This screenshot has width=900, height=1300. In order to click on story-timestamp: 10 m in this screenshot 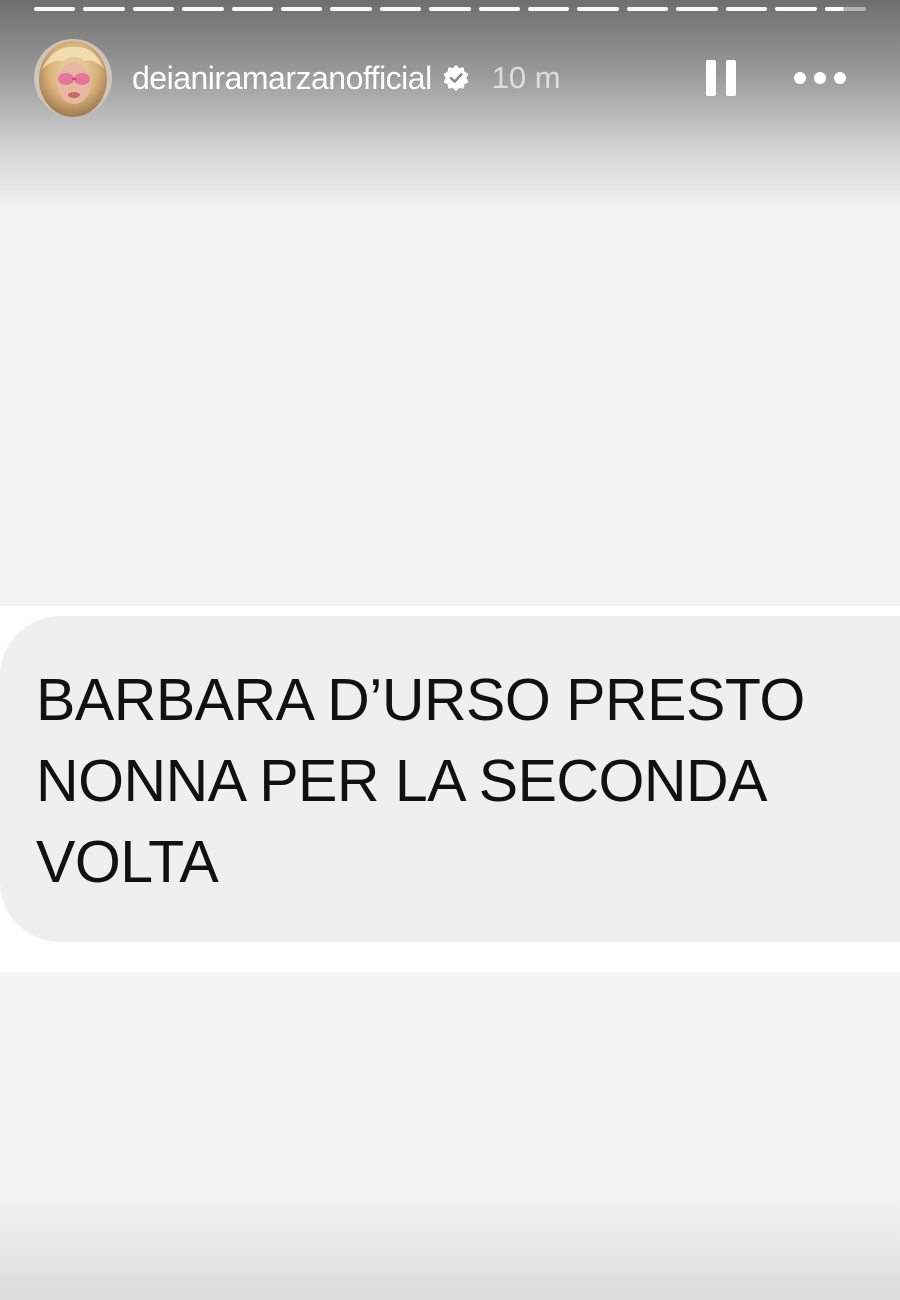, I will do `click(526, 77)`.